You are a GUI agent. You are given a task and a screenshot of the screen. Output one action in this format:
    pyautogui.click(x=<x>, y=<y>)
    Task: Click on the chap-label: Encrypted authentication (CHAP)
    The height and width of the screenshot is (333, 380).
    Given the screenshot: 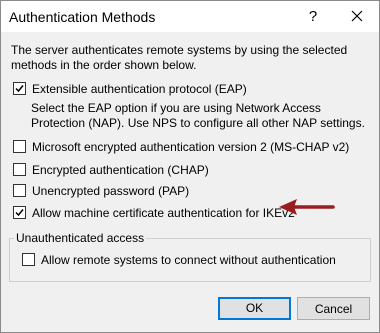 What is the action you would take?
    pyautogui.click(x=120, y=170)
    